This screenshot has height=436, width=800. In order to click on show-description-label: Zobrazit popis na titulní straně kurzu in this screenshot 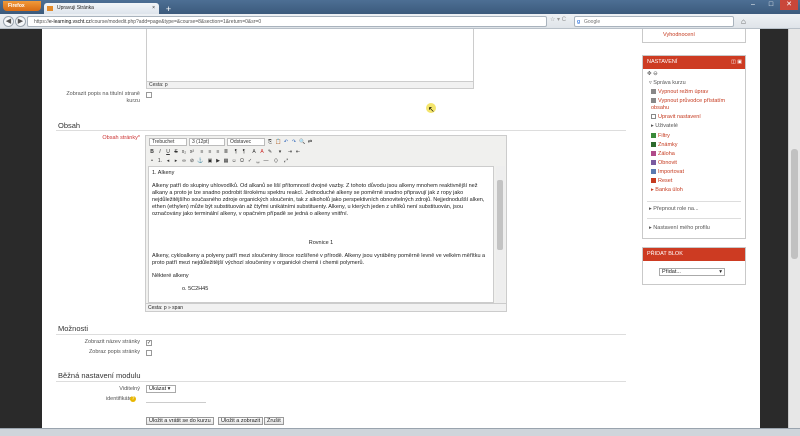, I will do `click(103, 97)`.